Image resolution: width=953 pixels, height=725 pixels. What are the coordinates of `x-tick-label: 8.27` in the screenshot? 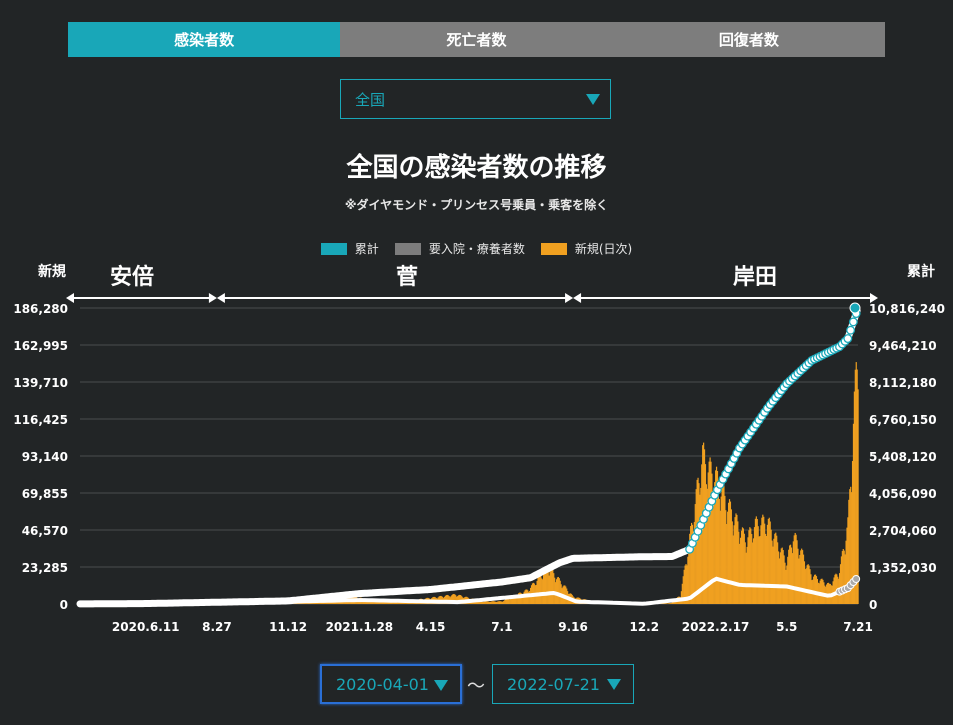 It's located at (217, 627).